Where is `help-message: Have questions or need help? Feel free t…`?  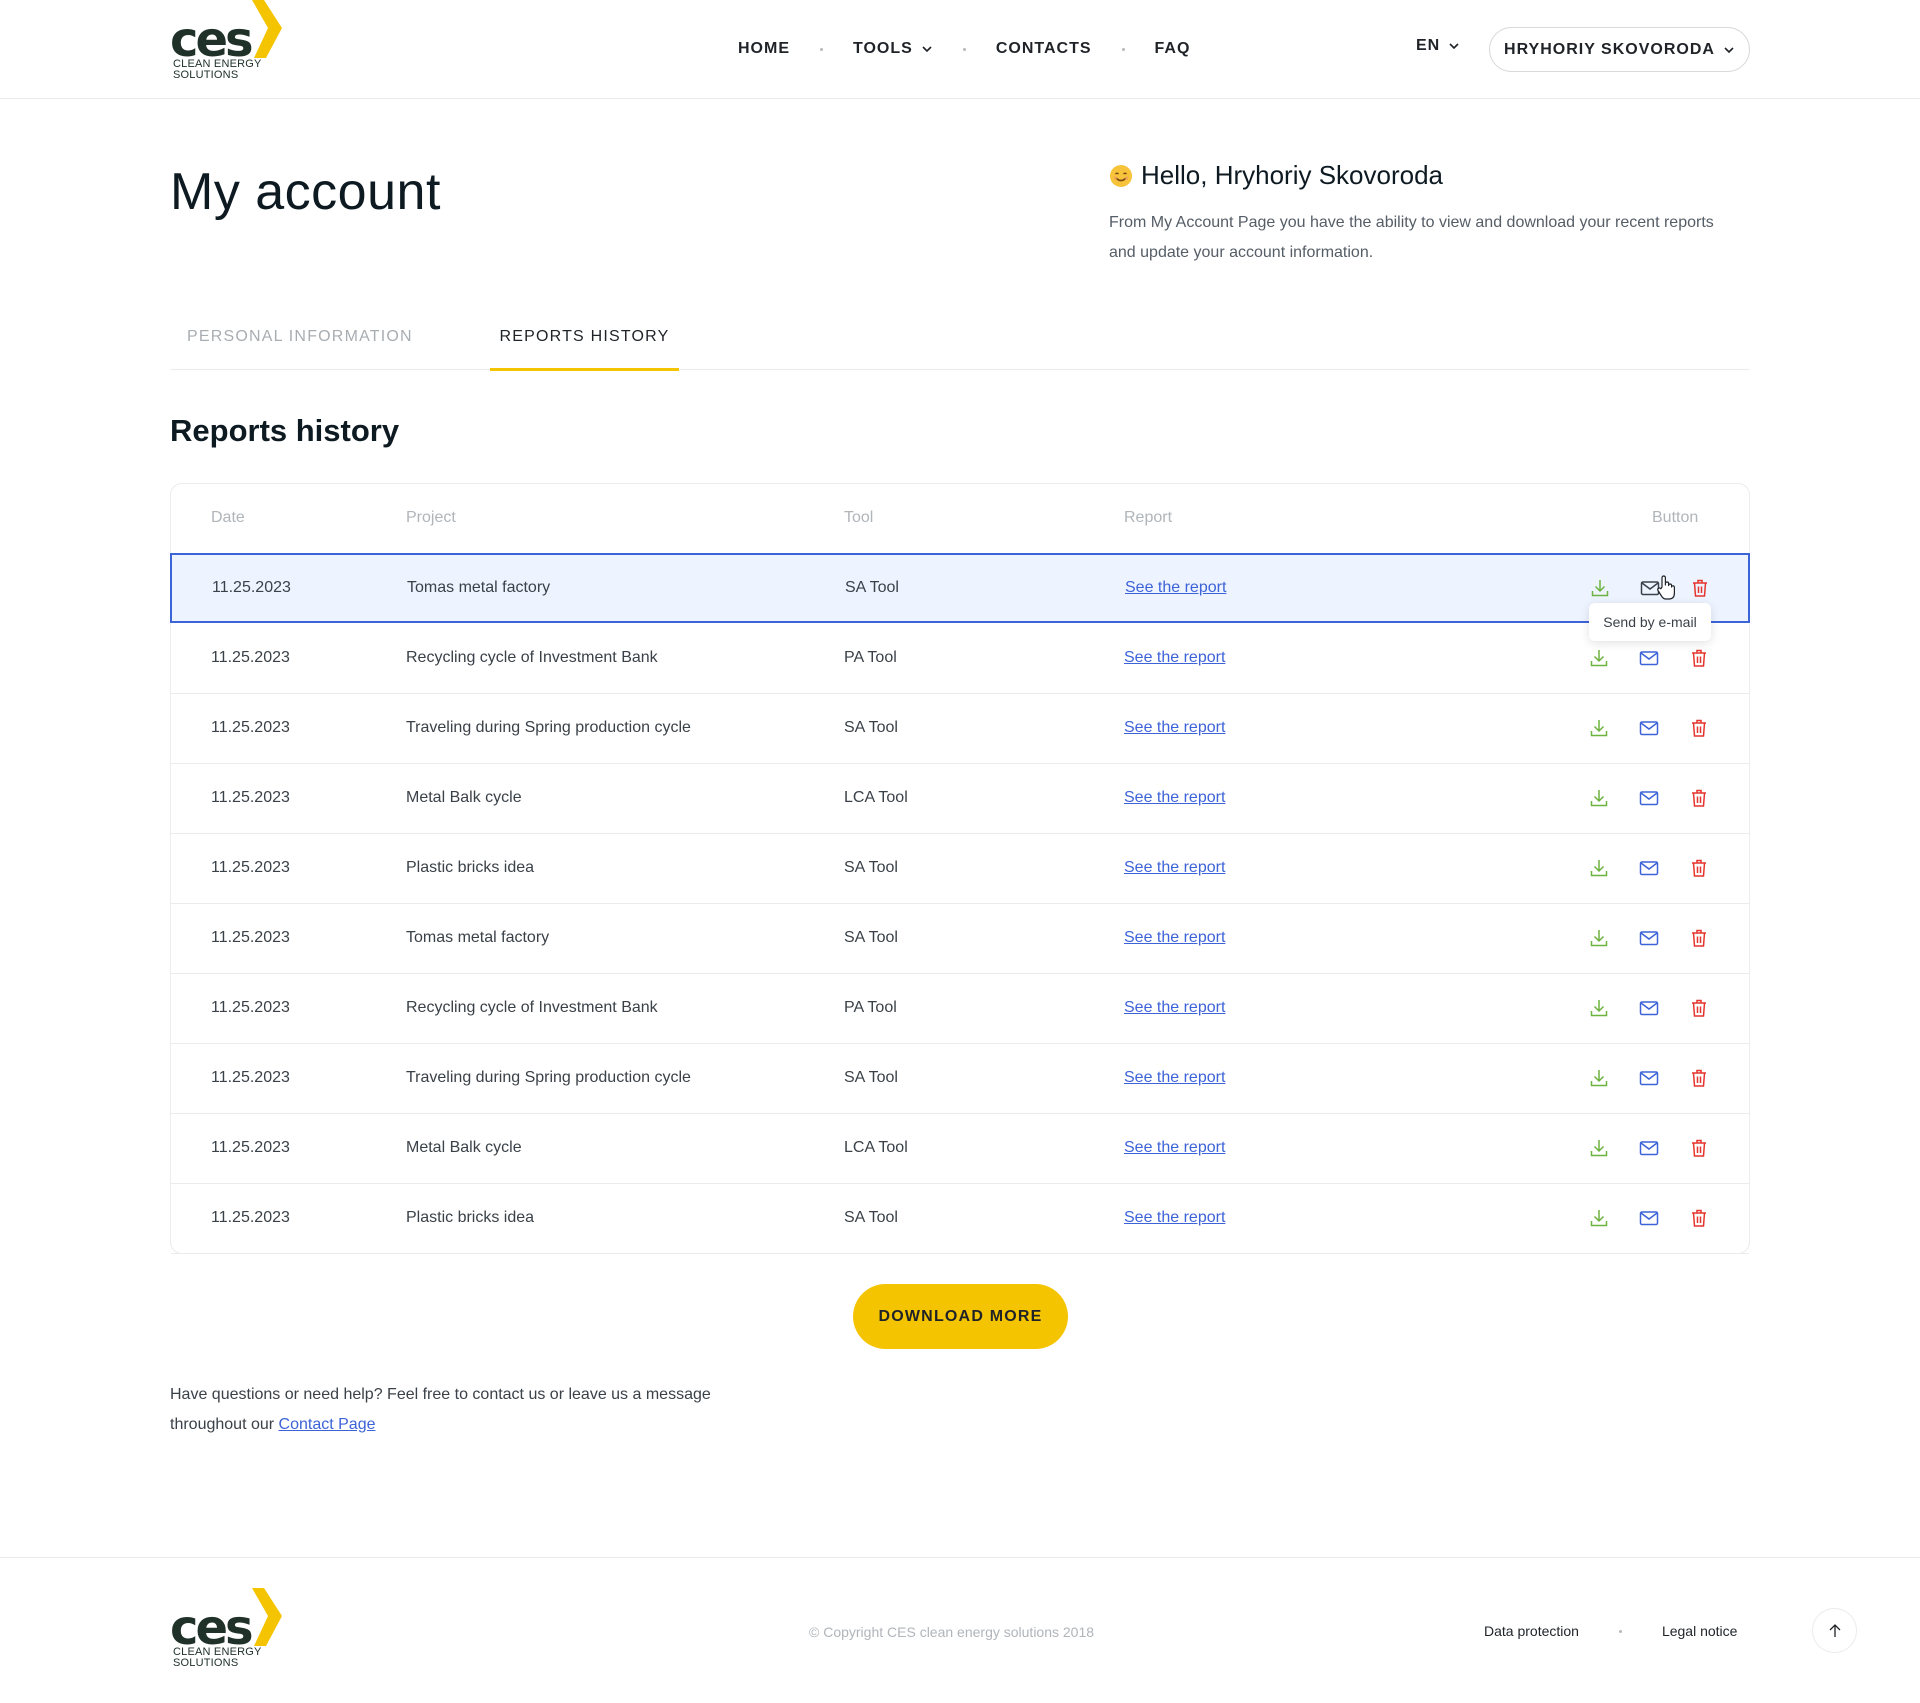
help-message: Have questions or need help? Feel free t… is located at coordinates (440, 1409).